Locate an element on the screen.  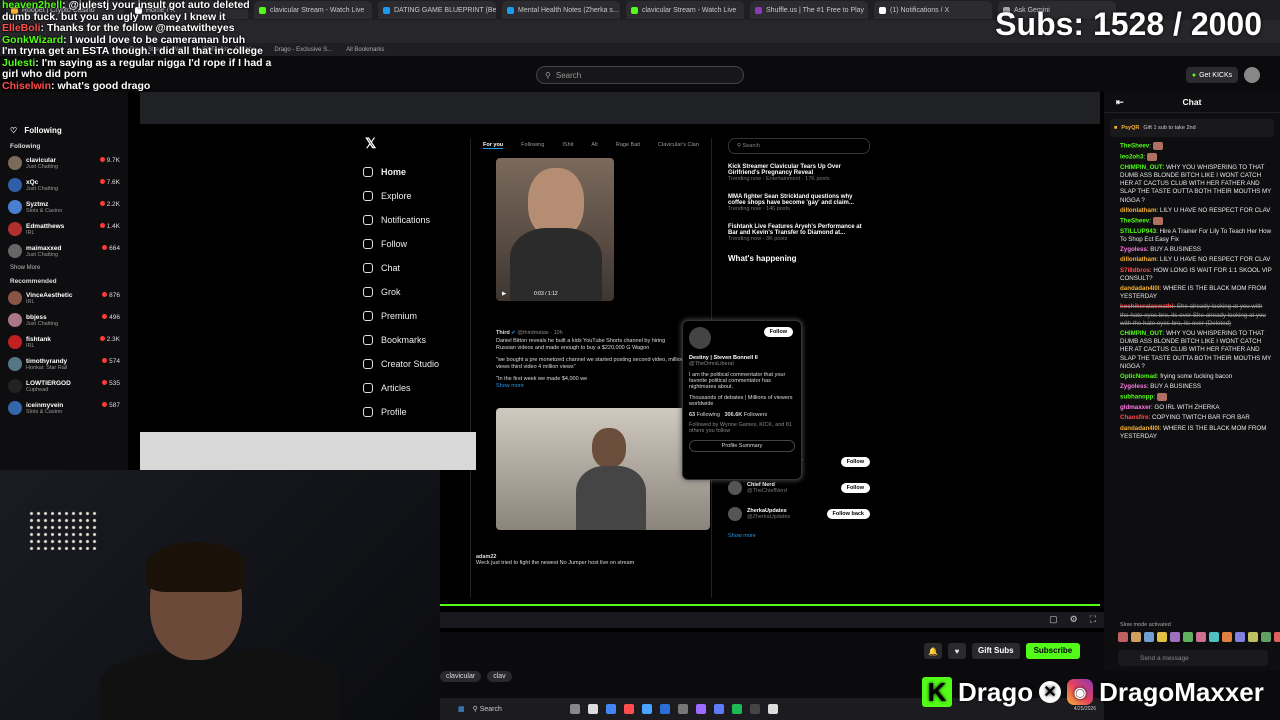
notification-bell-icon: 🔔 is located at coordinates (933, 651).